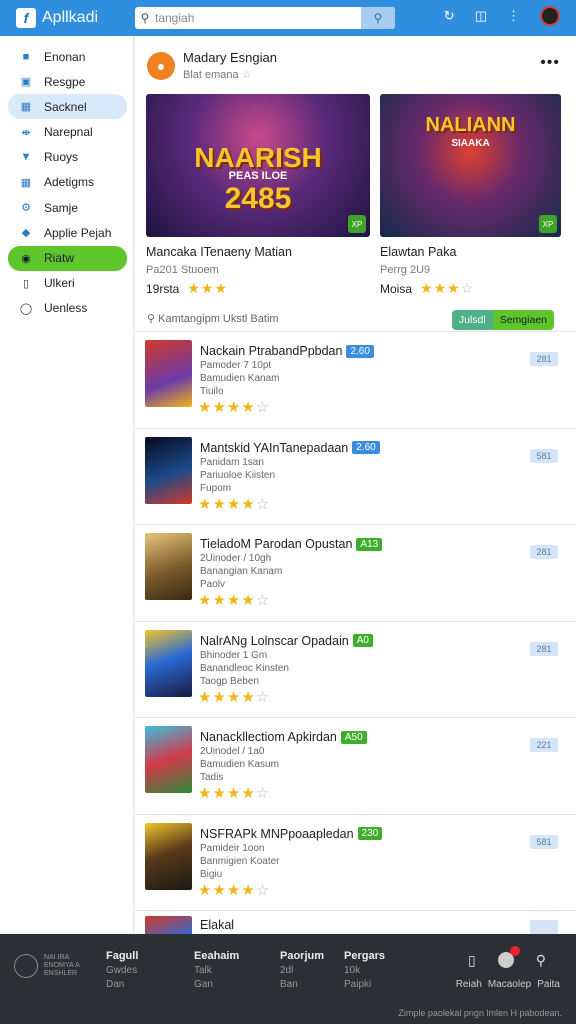 Image resolution: width=576 pixels, height=1024 pixels. Describe the element at coordinates (550, 16) in the screenshot. I see `avatar` at that location.